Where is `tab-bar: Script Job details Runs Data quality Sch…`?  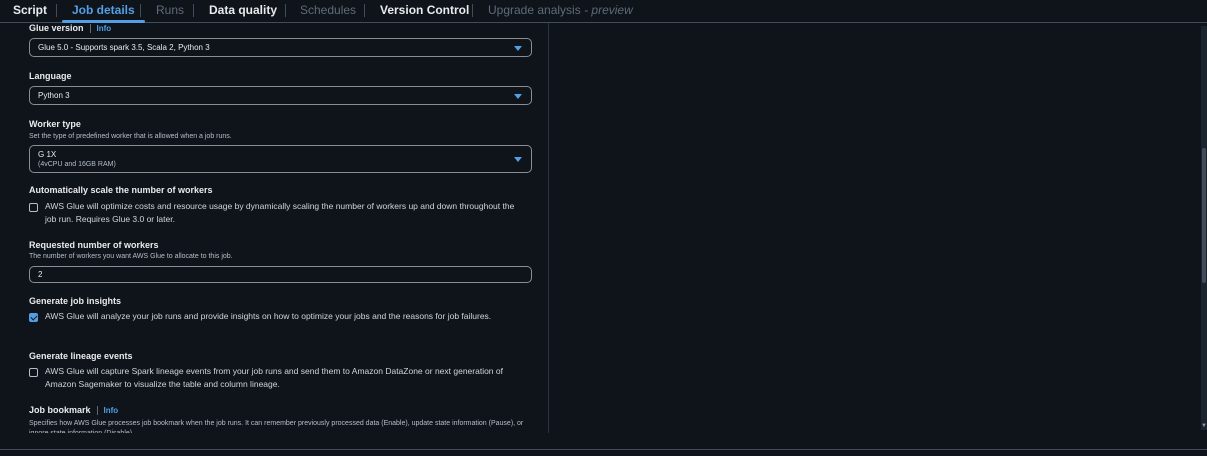
tab-bar: Script Job details Runs Data quality Sch… is located at coordinates (603, 11).